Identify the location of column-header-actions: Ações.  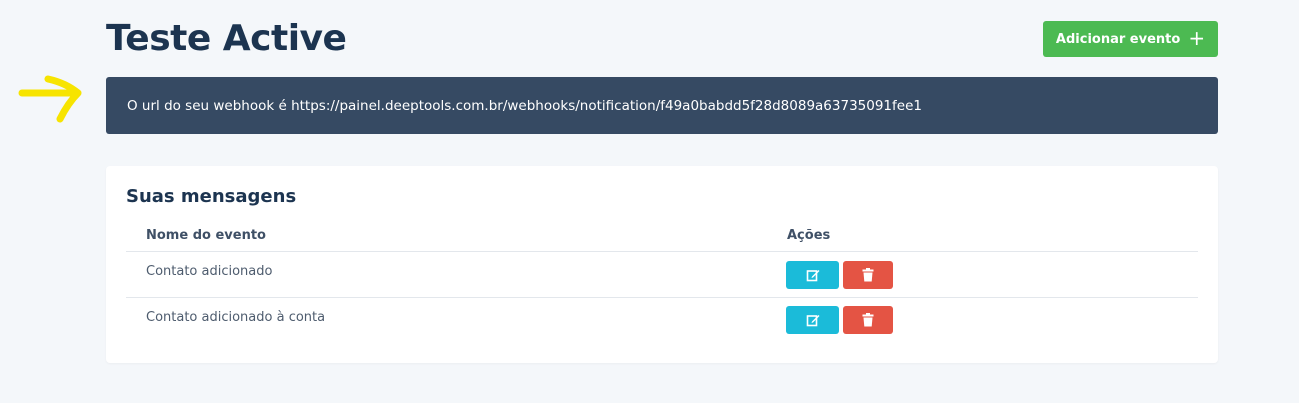
(809, 235).